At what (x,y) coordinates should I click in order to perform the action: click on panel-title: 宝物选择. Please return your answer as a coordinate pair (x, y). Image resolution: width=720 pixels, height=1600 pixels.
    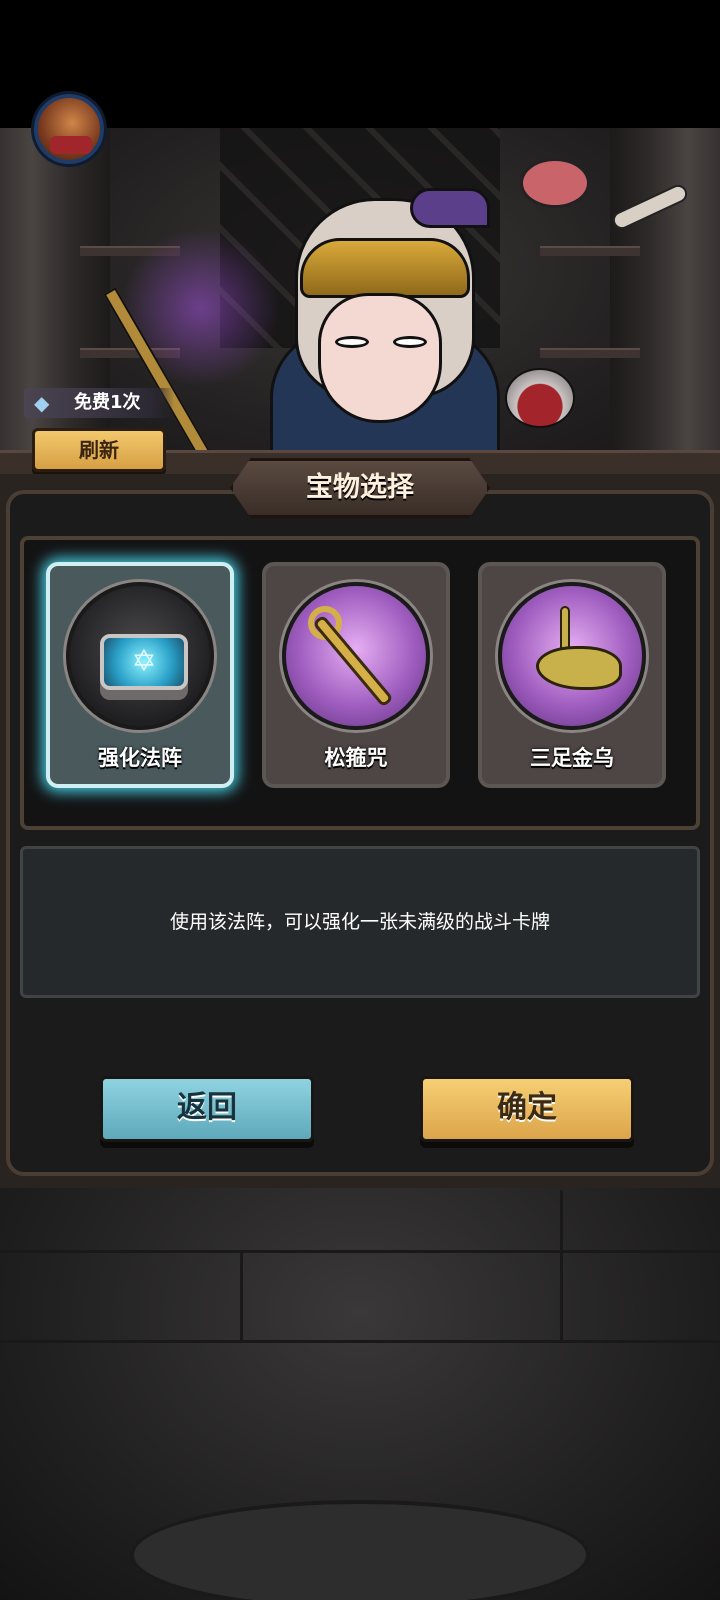
    Looking at the image, I should click on (360, 487).